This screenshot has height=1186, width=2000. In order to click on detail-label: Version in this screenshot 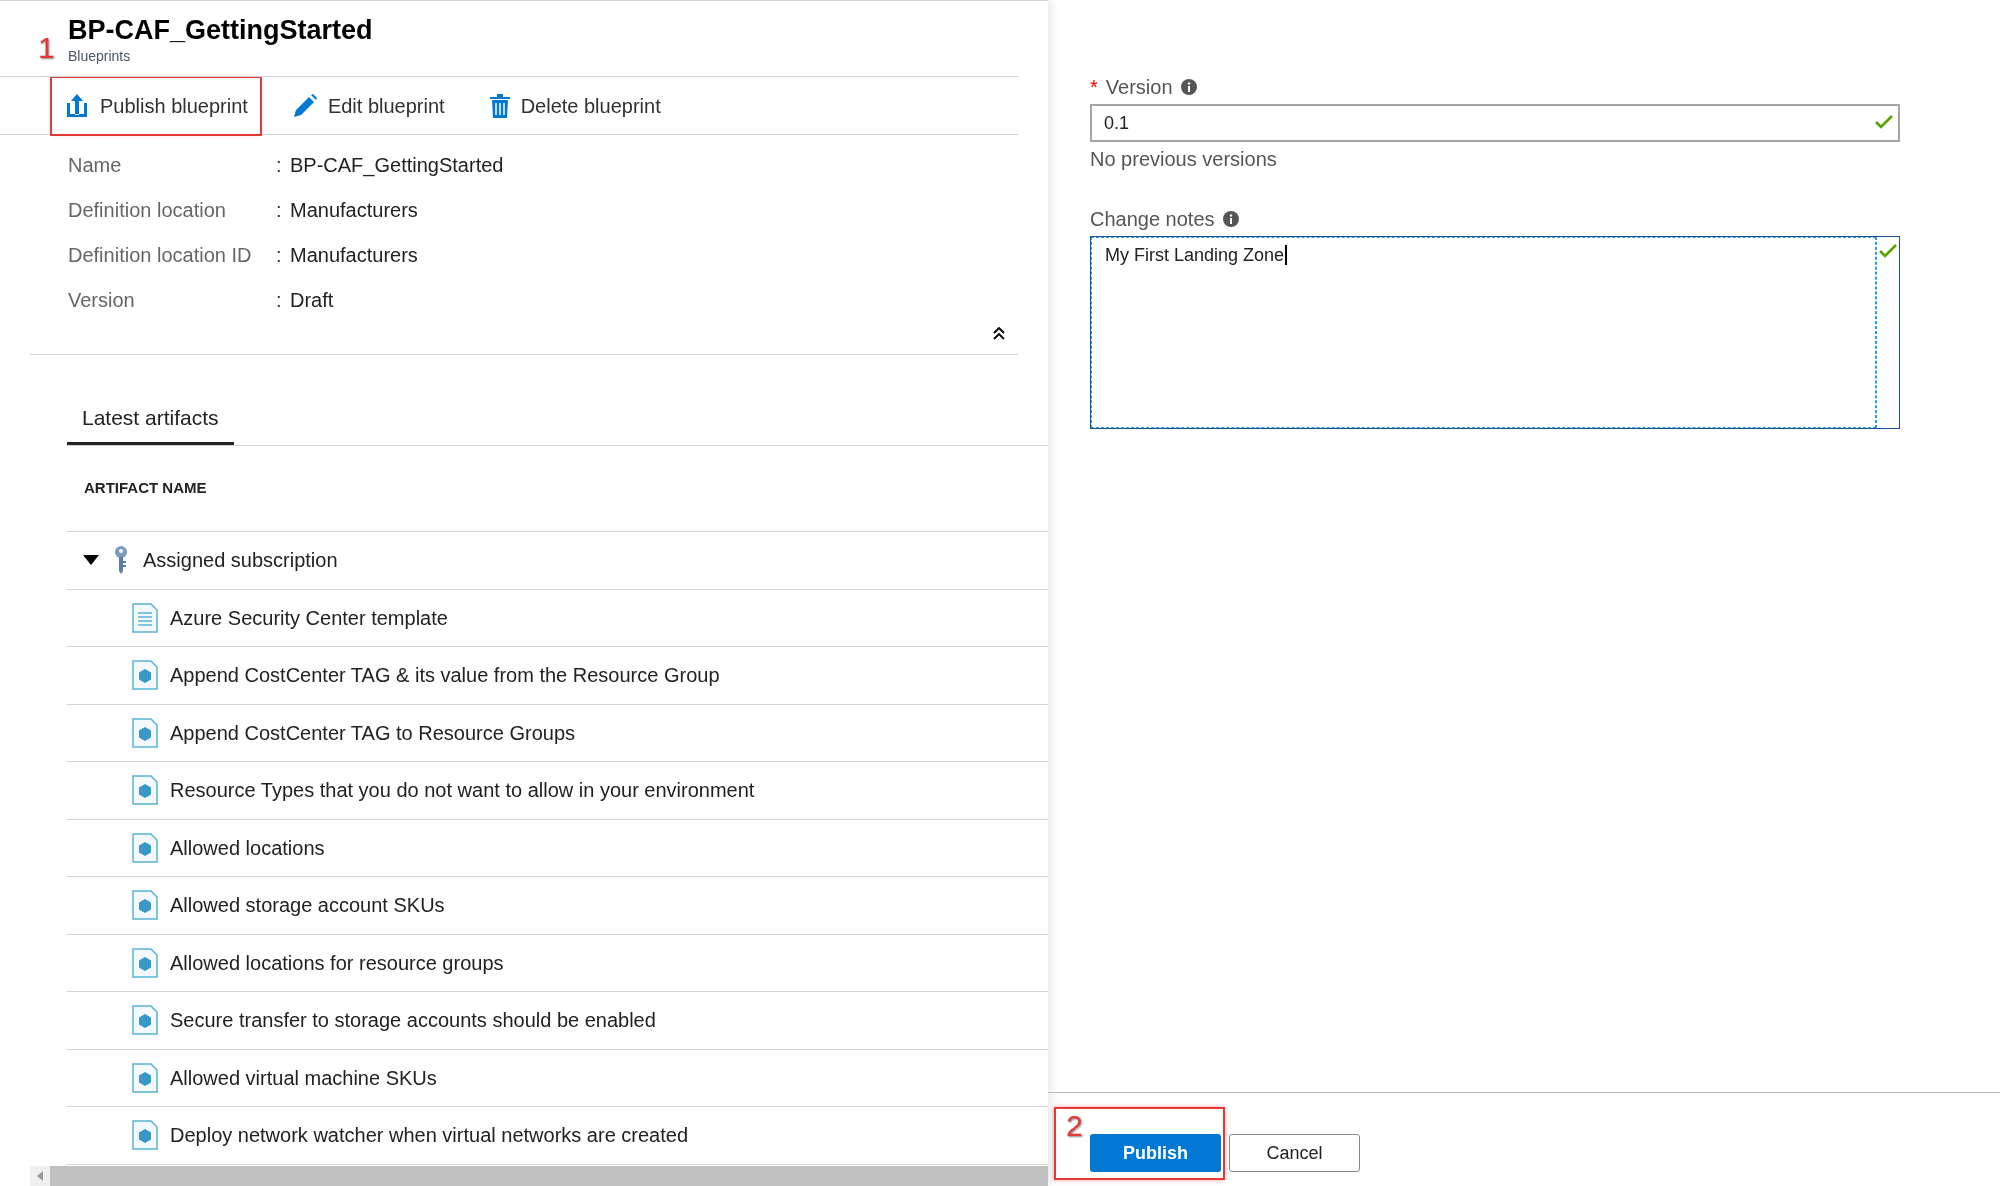, I will do `click(102, 300)`.